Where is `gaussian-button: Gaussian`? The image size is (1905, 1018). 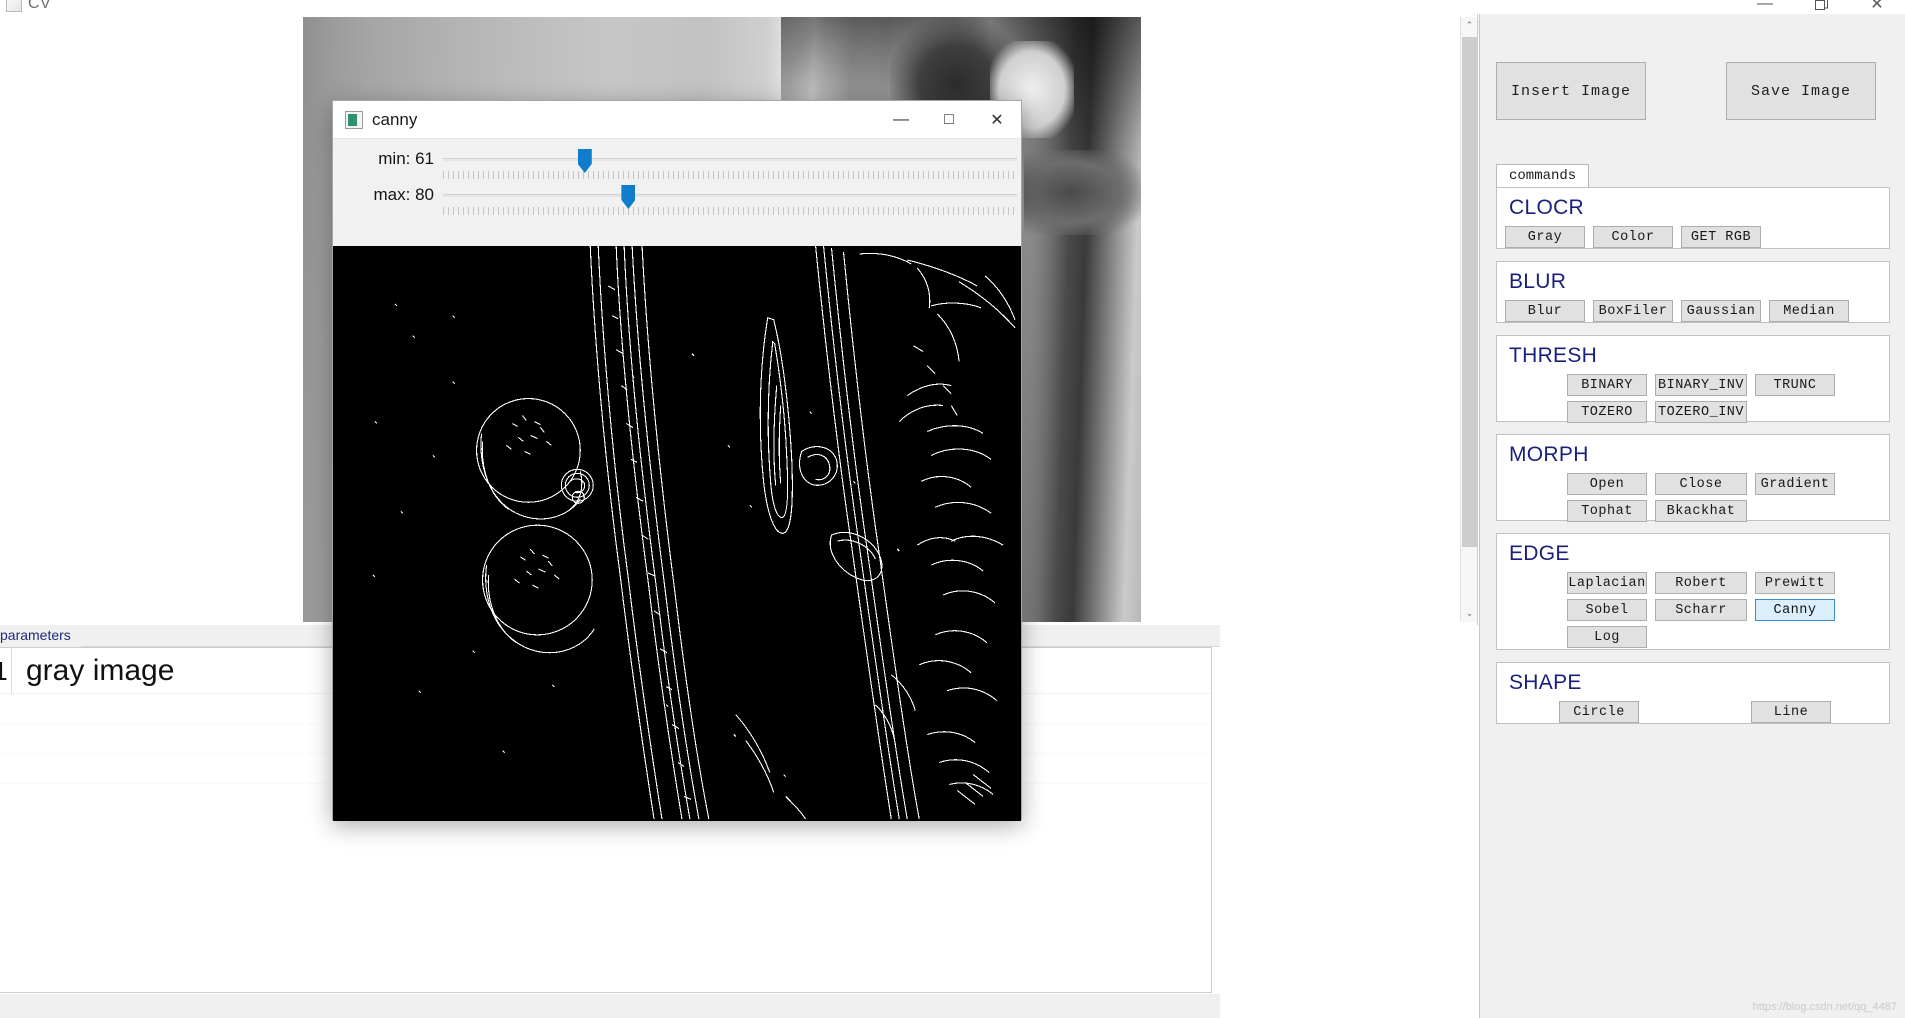 gaussian-button: Gaussian is located at coordinates (1721, 311).